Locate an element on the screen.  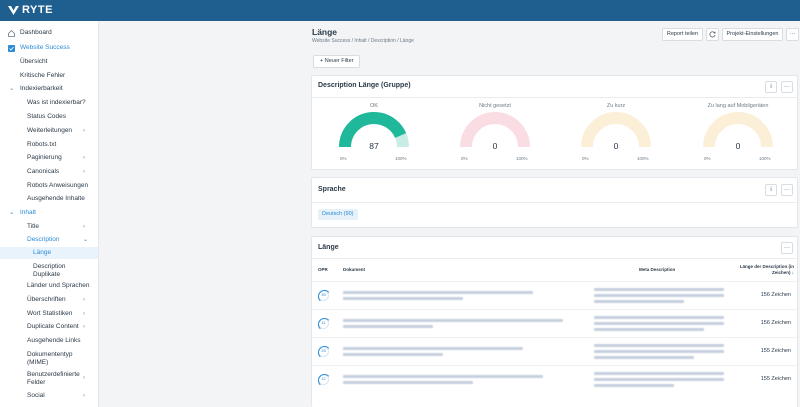
sidebar-item-label: Canonicals is located at coordinates (43, 171).